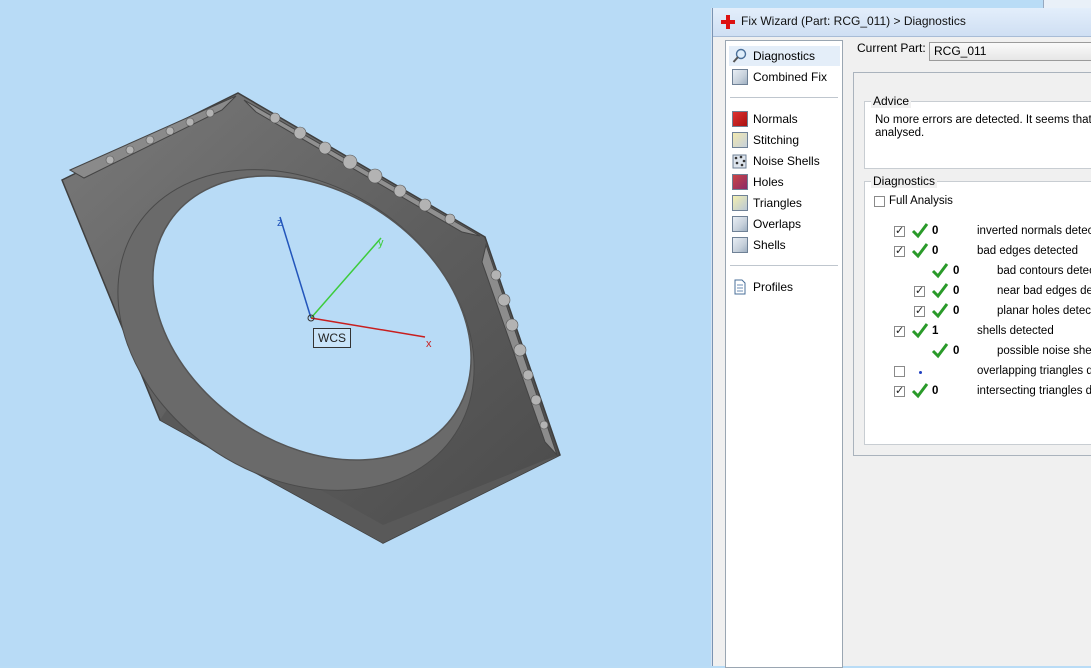 This screenshot has width=1091, height=668. I want to click on nav-item-label: Holes, so click(768, 182).